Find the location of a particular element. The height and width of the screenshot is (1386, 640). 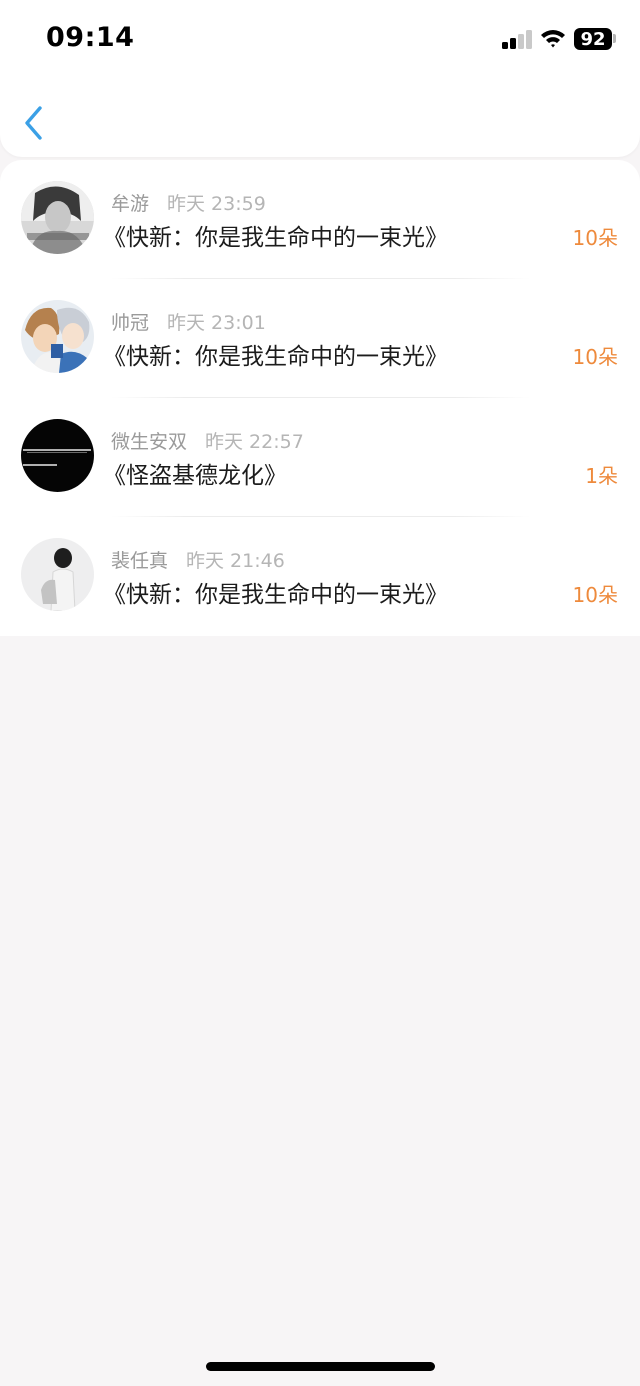

list-item: 帅冠 昨天 23:01 《快新：你是我生命中的一束光》 10朵 is located at coordinates (320, 338).